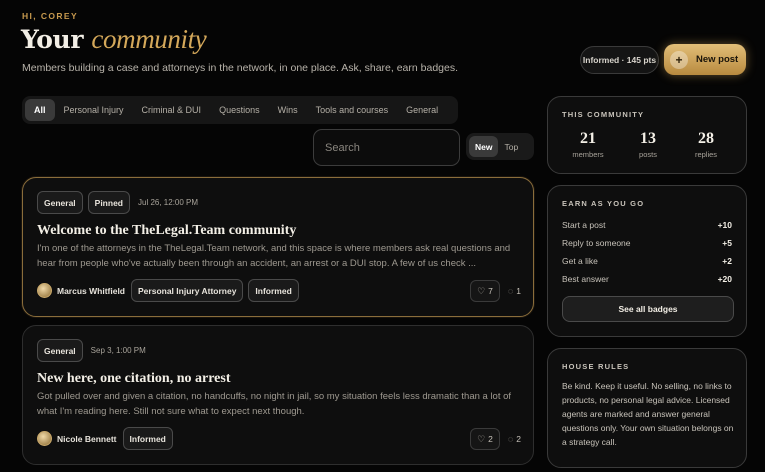 This screenshot has width=765, height=472. Describe the element at coordinates (386, 147) in the screenshot. I see `search-input` at that location.